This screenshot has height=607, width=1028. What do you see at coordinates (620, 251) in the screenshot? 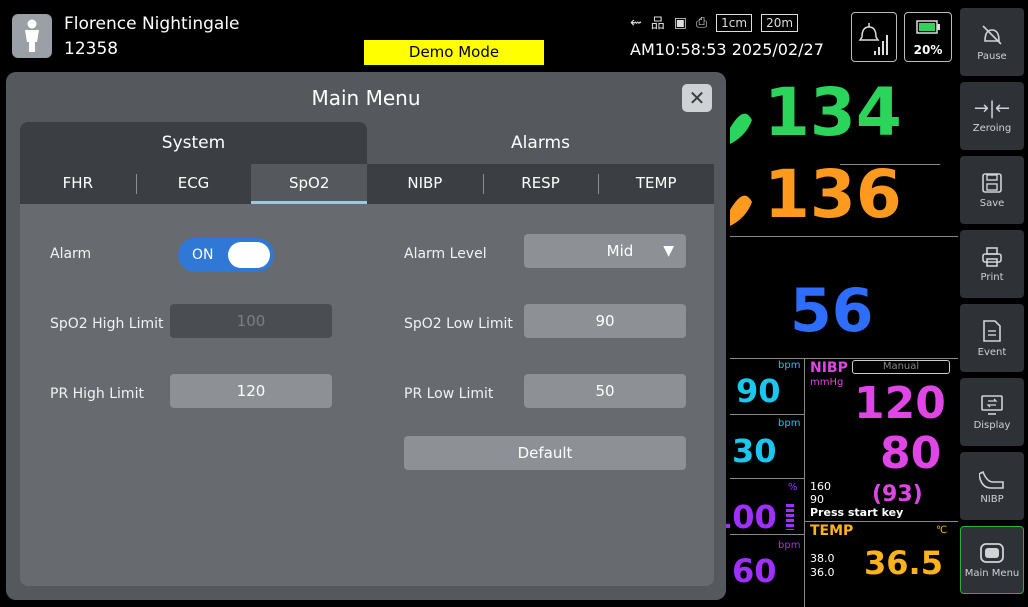
I see `alarm-level-value: Mid` at bounding box center [620, 251].